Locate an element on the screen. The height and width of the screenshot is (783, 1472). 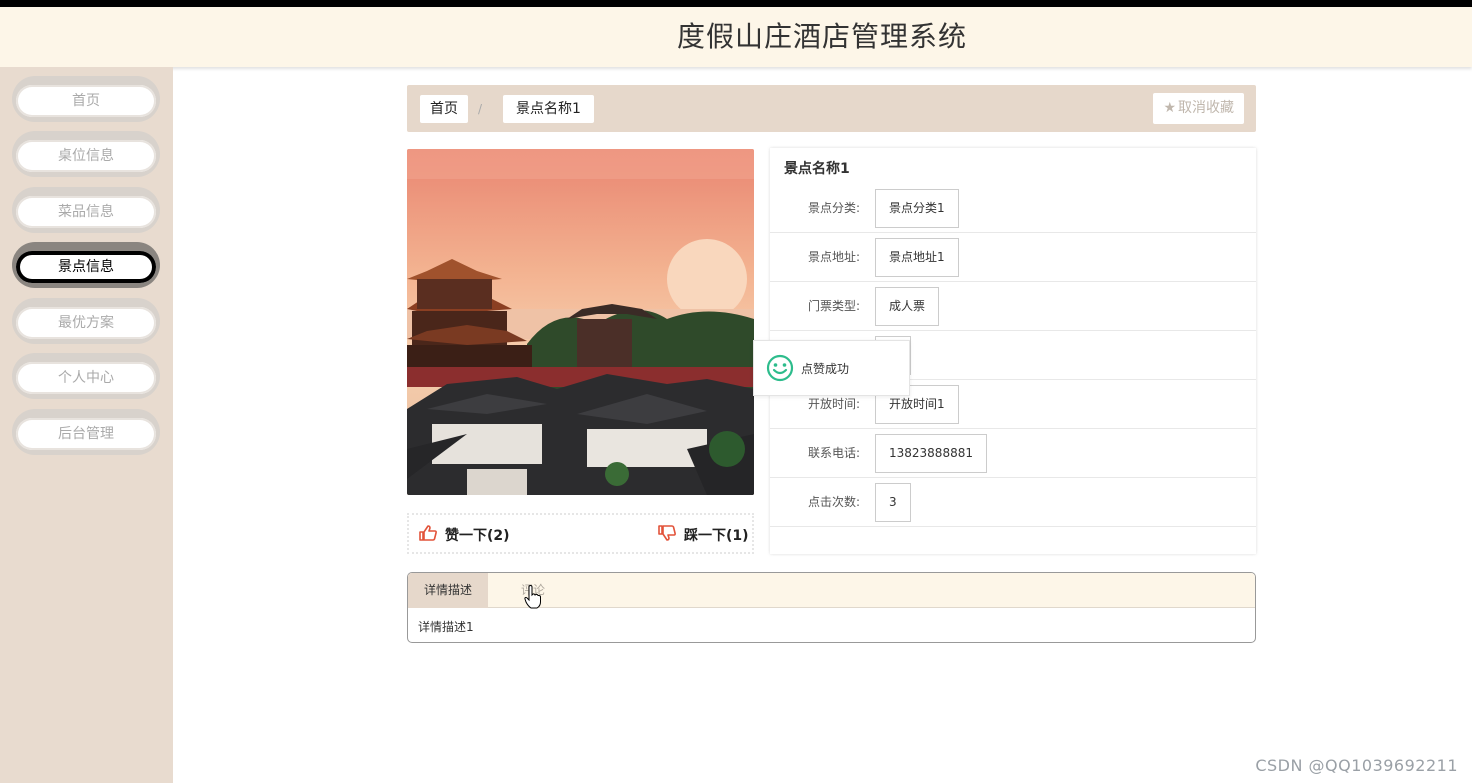
detail-label: 门票类型: is located at coordinates (833, 306).